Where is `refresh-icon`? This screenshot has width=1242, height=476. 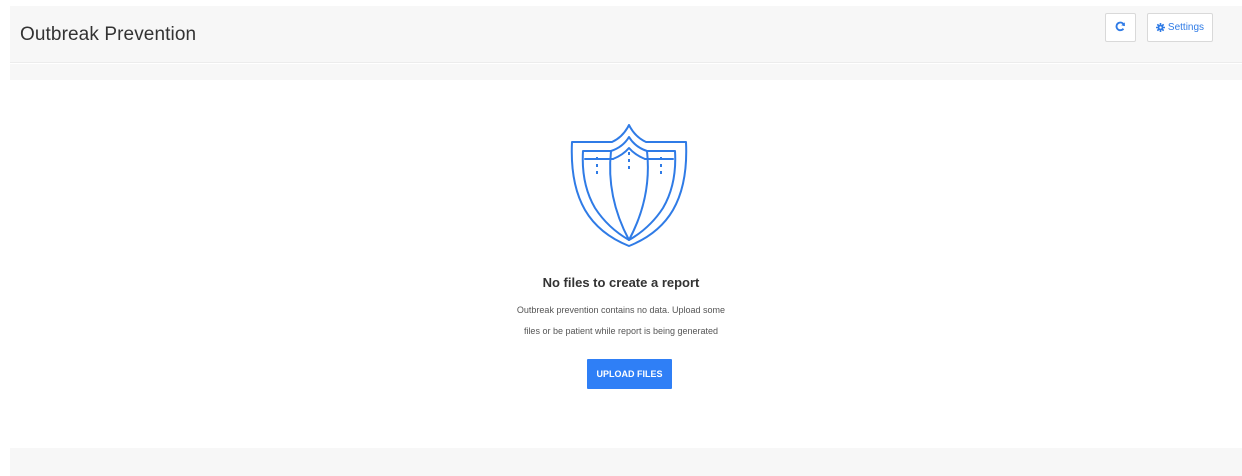 refresh-icon is located at coordinates (1120, 28).